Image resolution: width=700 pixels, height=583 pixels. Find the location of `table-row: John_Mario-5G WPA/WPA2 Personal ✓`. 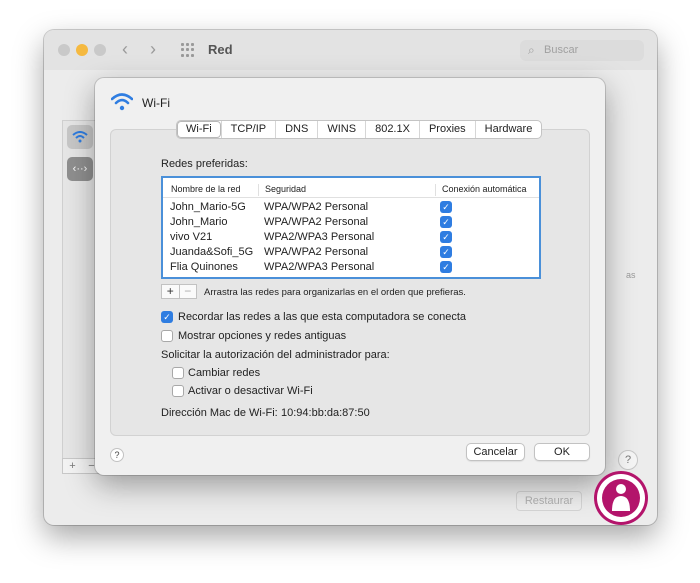

table-row: John_Mario-5G WPA/WPA2 Personal ✓ is located at coordinates (351, 207).